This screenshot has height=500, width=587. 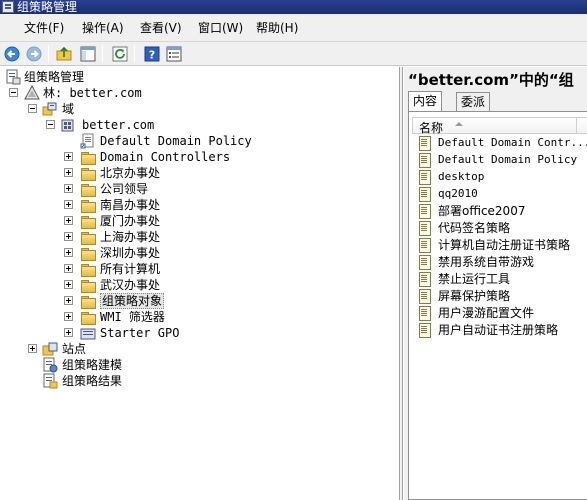 What do you see at coordinates (130, 237) in the screenshot?
I see `tree-label: 上海办事处` at bounding box center [130, 237].